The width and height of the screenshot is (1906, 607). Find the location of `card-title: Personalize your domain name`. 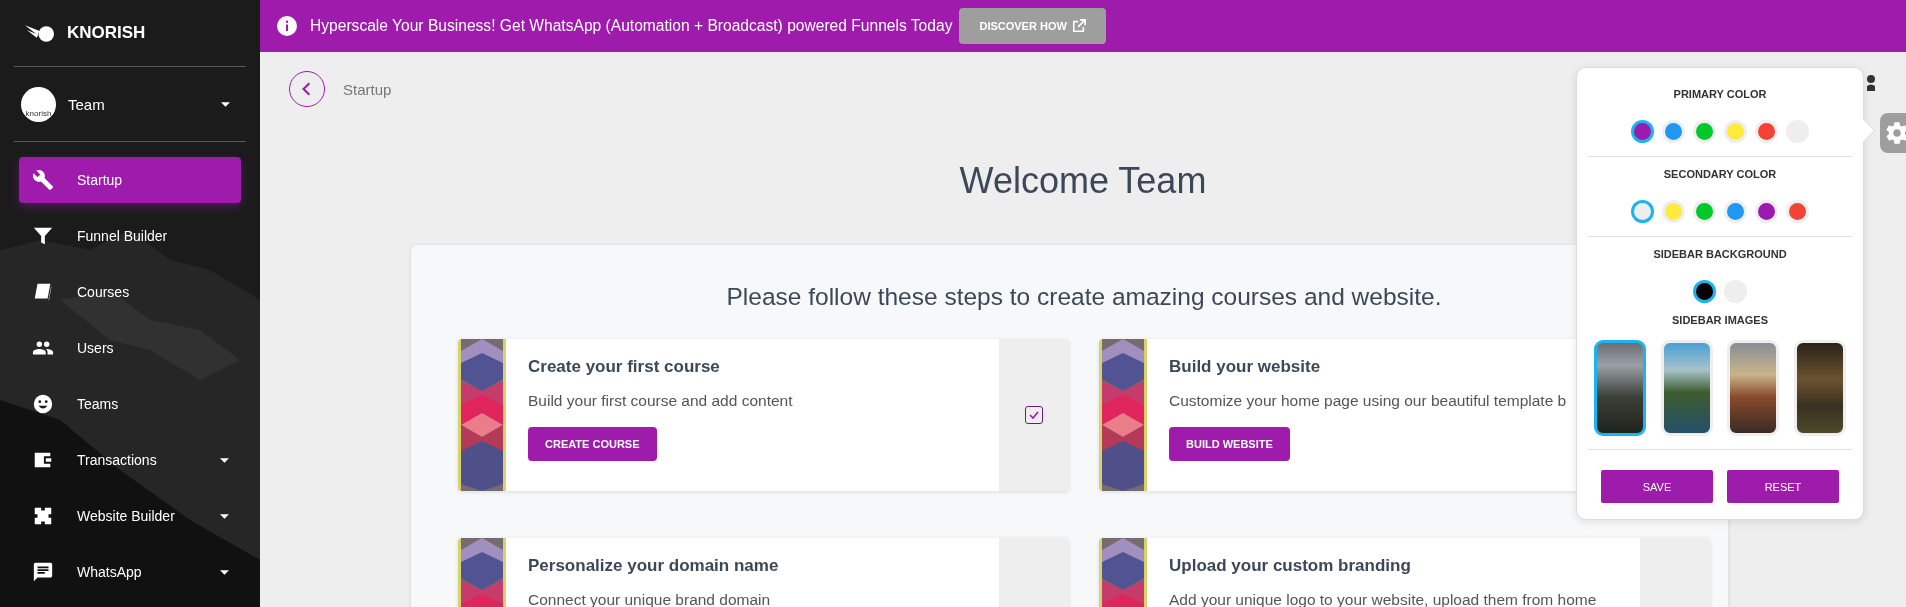

card-title: Personalize your domain name is located at coordinates (654, 566).